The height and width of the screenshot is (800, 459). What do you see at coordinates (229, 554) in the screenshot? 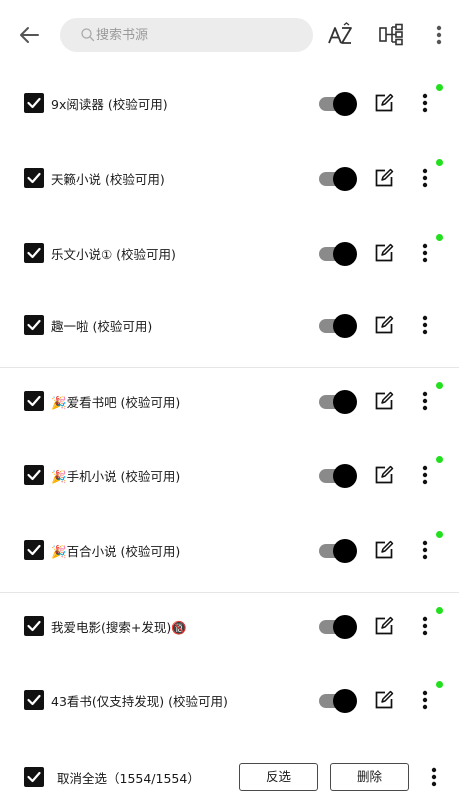
I see `source-row: 🎉百合小说 (校验可用)` at bounding box center [229, 554].